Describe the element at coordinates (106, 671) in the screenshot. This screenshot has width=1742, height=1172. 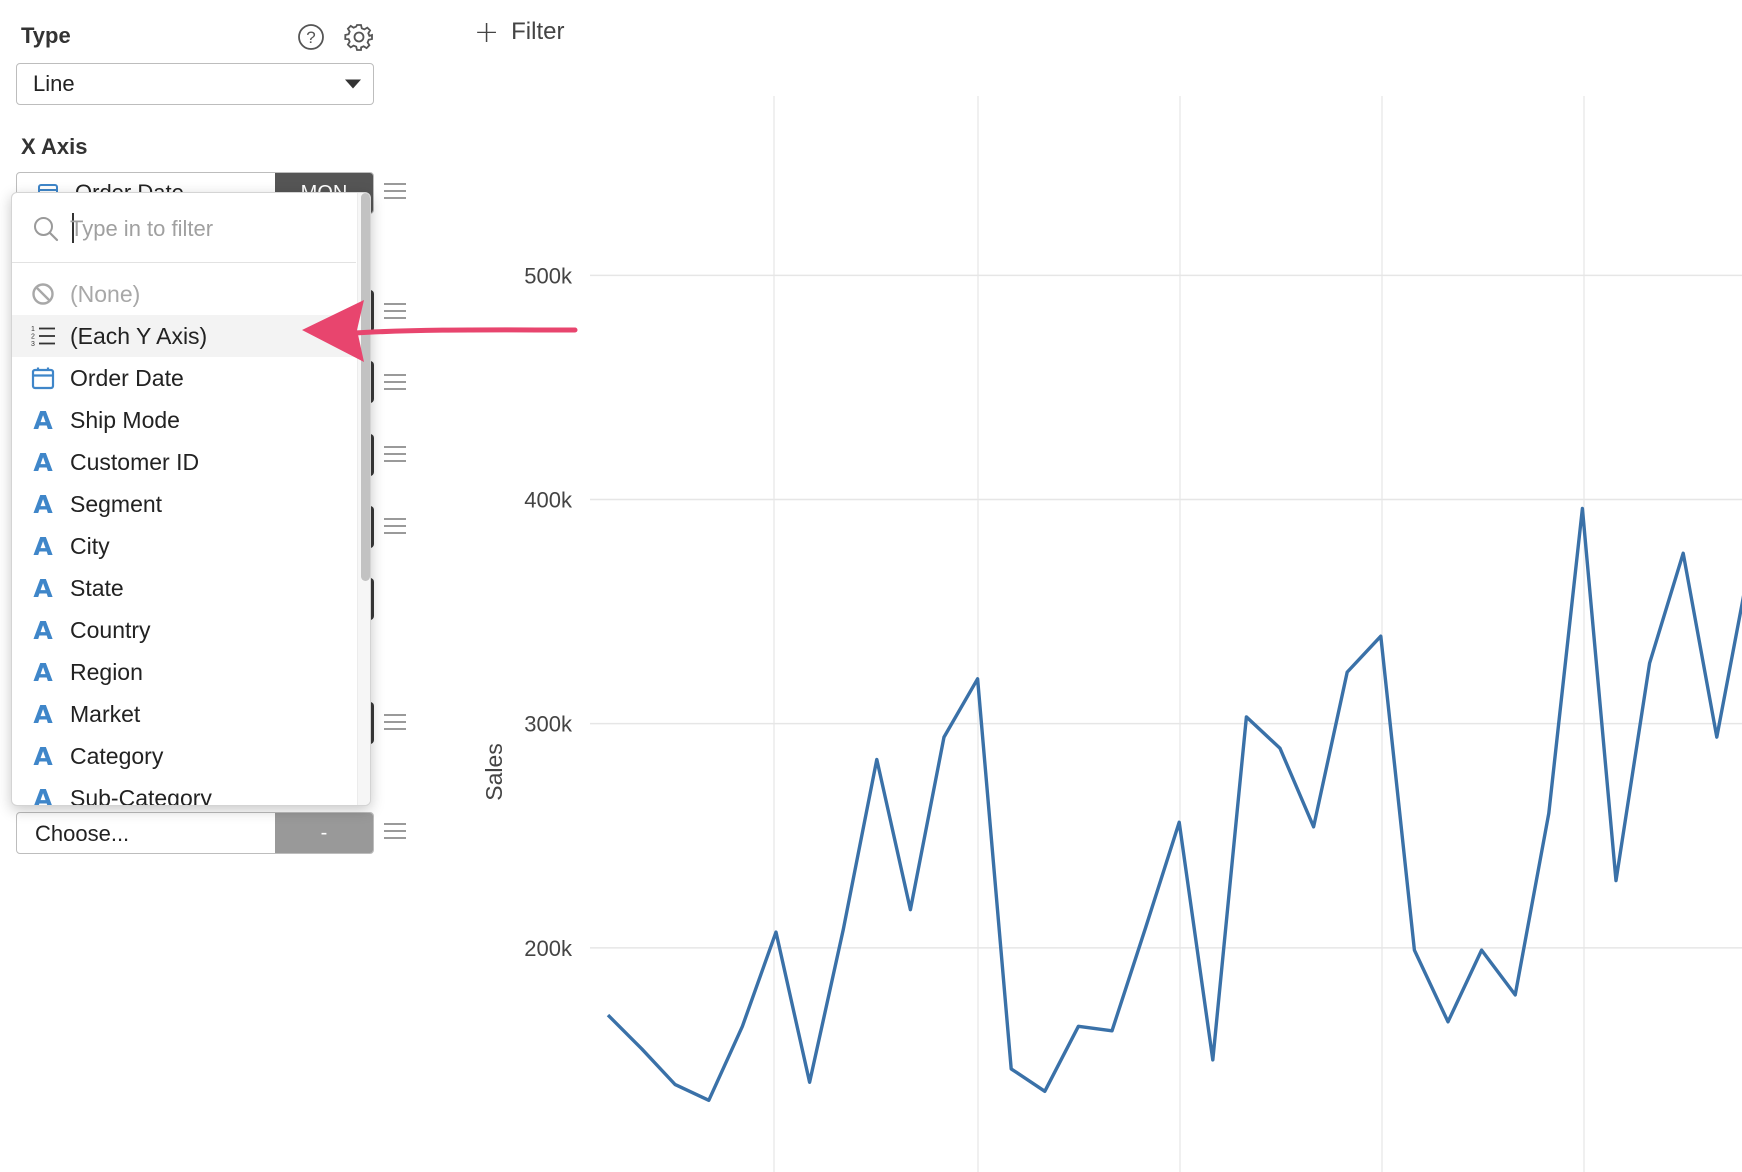
I see `dropdown-item-label: Region` at that location.